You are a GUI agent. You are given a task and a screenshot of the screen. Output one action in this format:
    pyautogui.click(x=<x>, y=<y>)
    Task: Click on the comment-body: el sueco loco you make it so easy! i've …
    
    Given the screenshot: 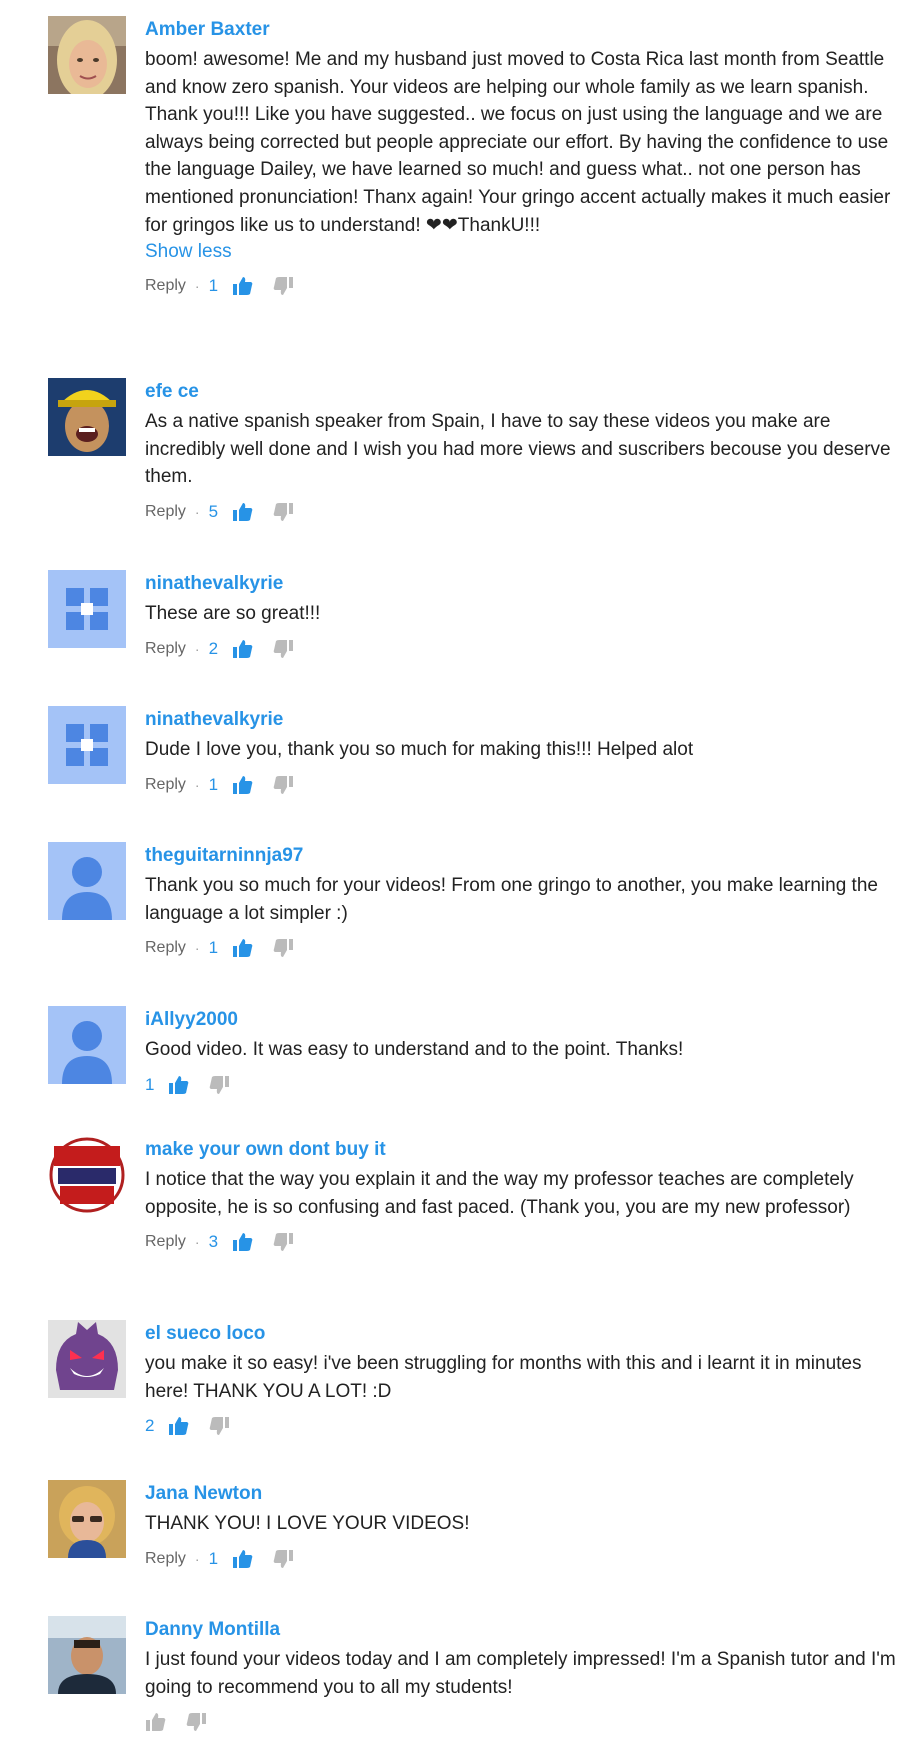 What is the action you would take?
    pyautogui.click(x=522, y=1381)
    